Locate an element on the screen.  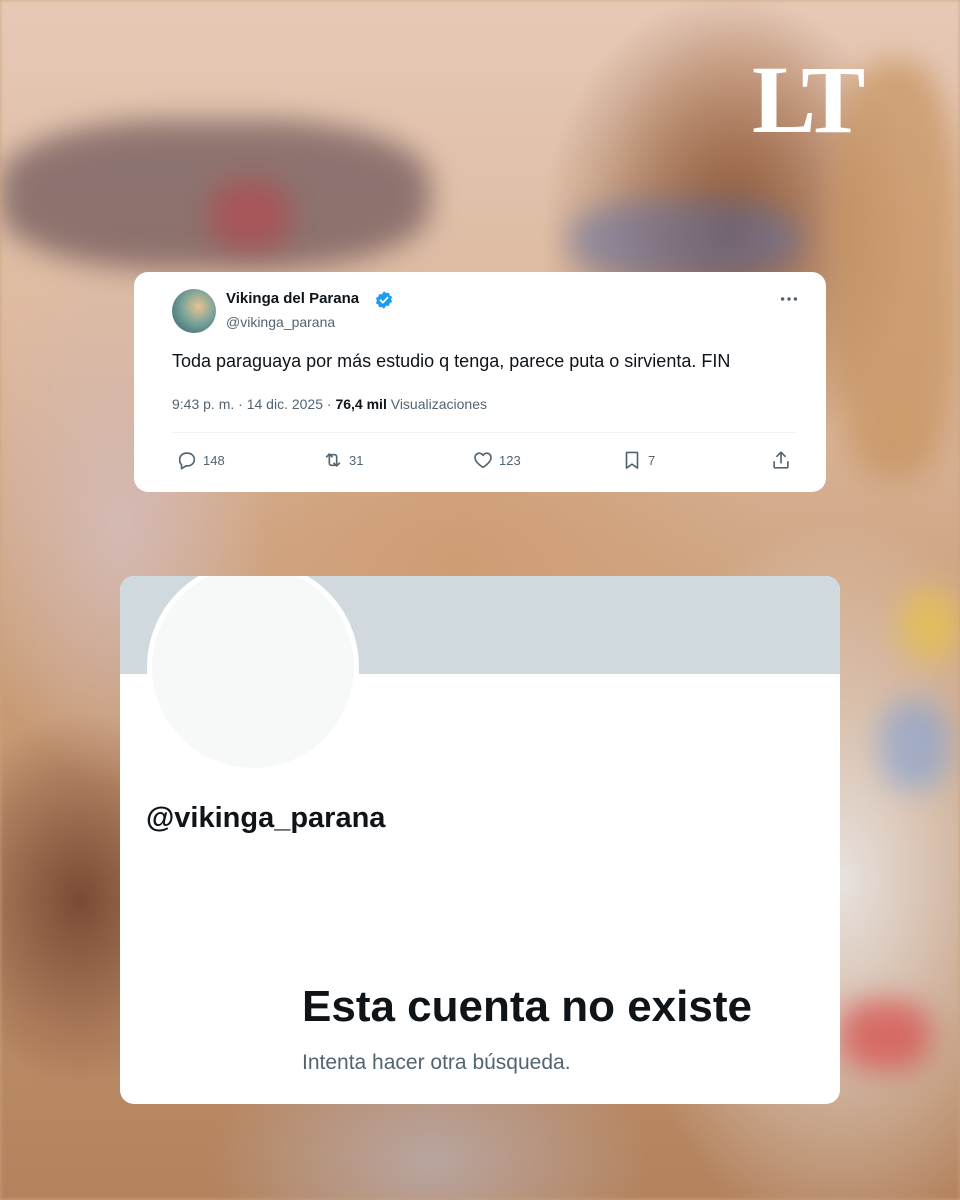
profile-avatar-placeholder is located at coordinates (253, 674).